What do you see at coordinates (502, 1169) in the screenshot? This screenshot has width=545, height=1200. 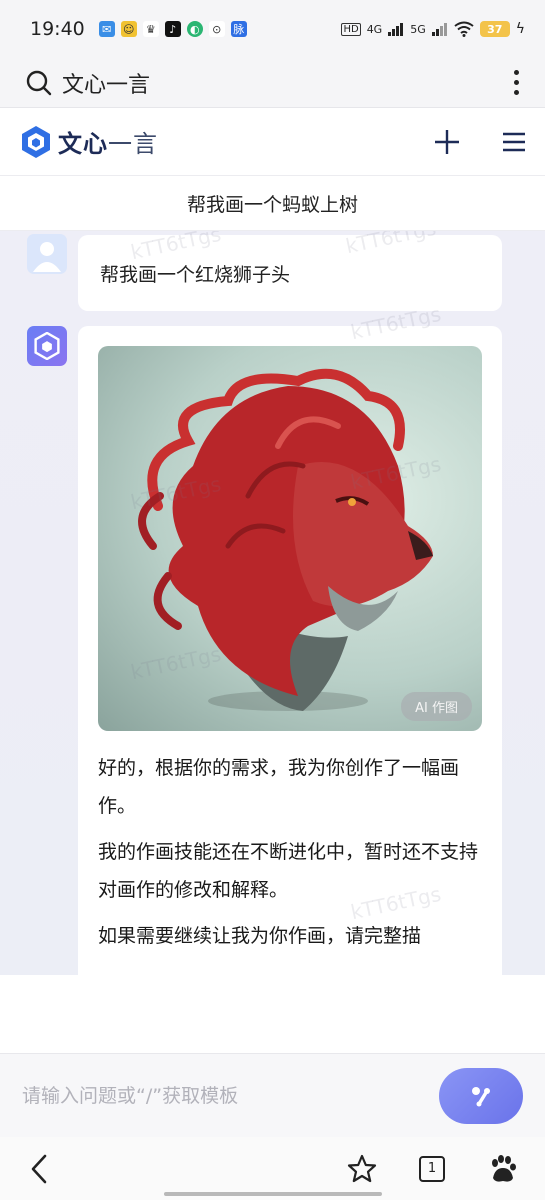 I see `baidu-paw-icon` at bounding box center [502, 1169].